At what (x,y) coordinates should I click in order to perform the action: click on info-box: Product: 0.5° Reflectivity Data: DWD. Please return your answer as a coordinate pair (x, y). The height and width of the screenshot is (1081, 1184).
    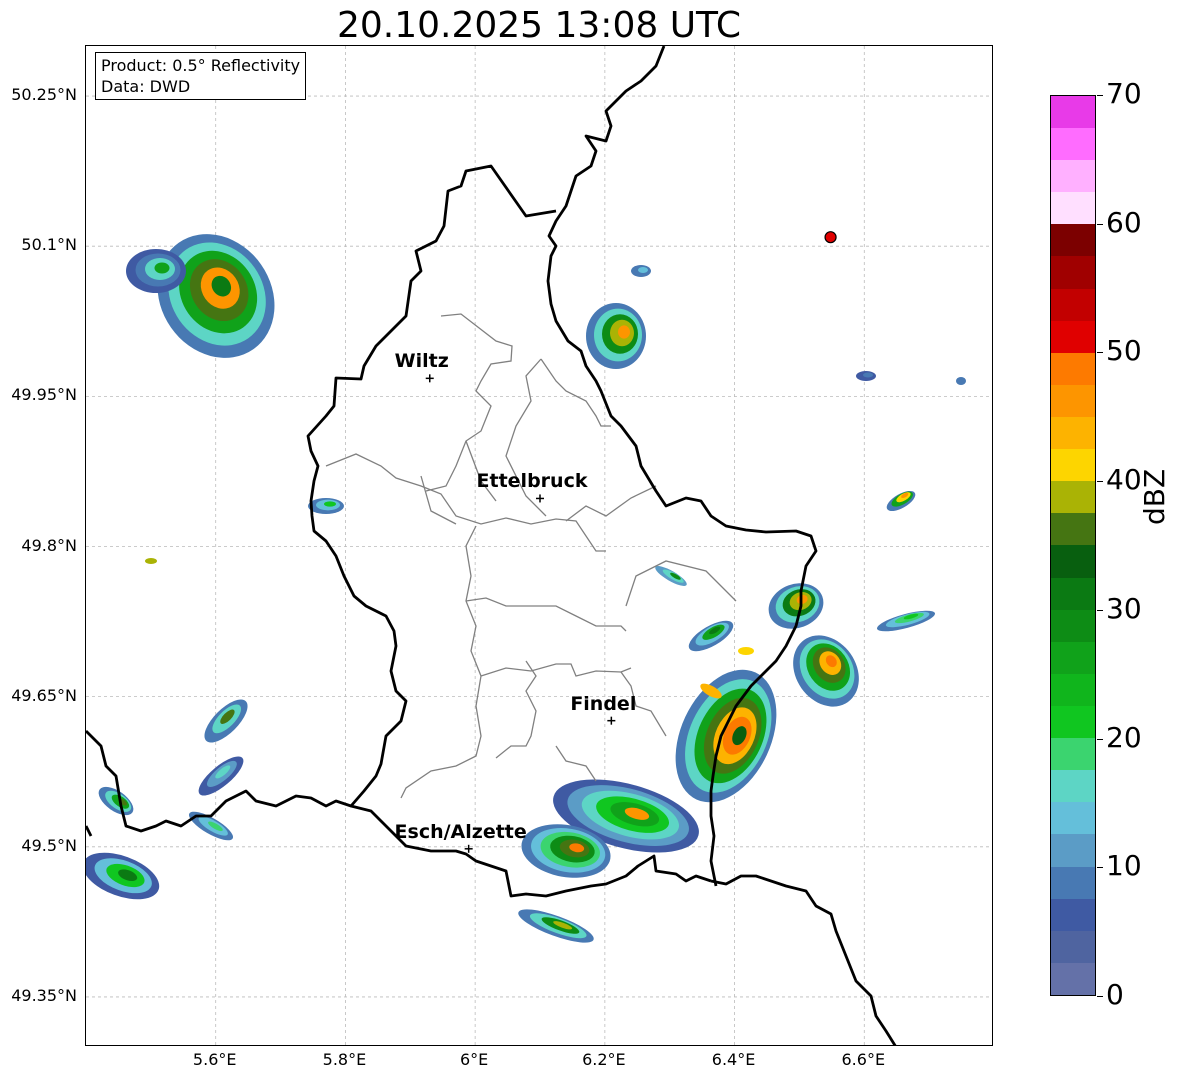
    Looking at the image, I should click on (201, 76).